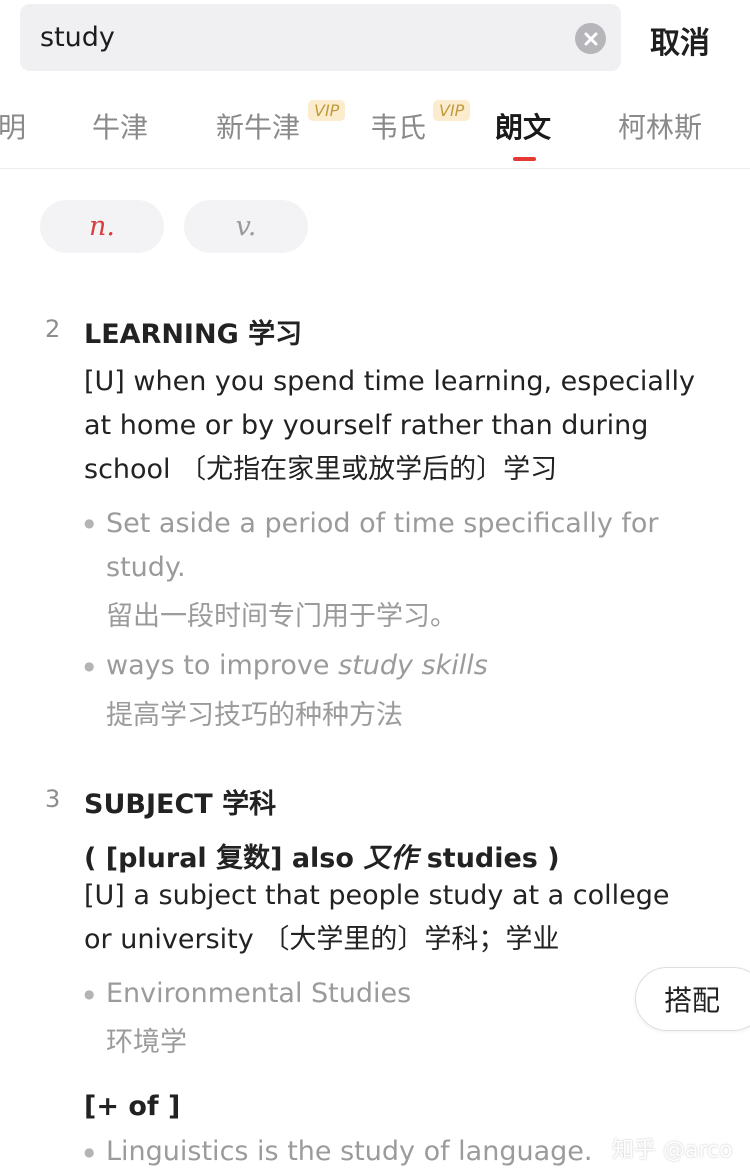 Image resolution: width=750 pixels, height=1176 pixels. Describe the element at coordinates (77, 37) in the screenshot. I see `search-input: study` at that location.